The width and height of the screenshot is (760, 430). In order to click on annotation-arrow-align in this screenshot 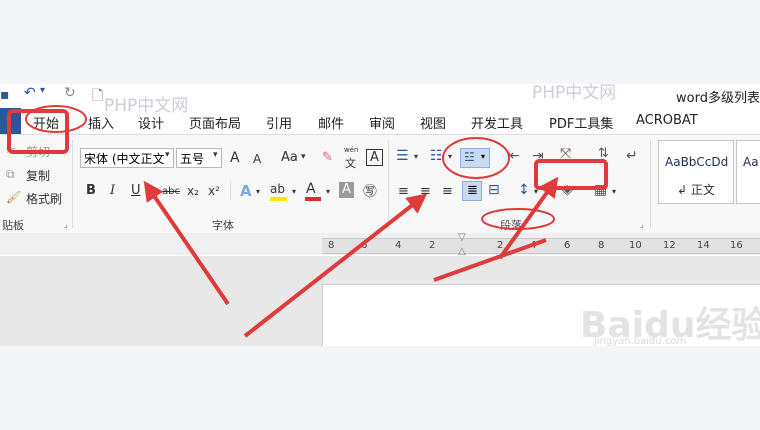, I will do `click(335, 265)`.